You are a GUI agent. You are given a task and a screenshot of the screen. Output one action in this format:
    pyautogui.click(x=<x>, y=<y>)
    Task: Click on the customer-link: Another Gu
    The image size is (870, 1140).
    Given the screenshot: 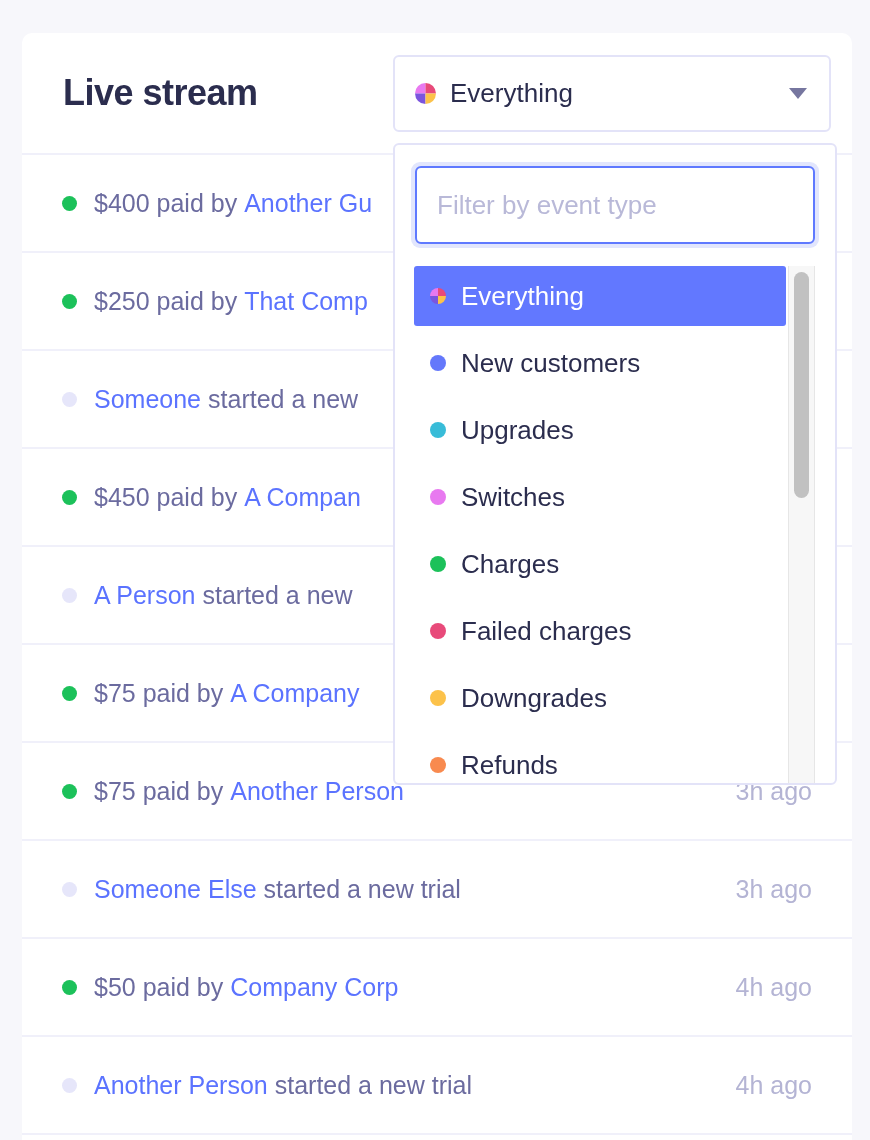 What is the action you would take?
    pyautogui.click(x=308, y=202)
    